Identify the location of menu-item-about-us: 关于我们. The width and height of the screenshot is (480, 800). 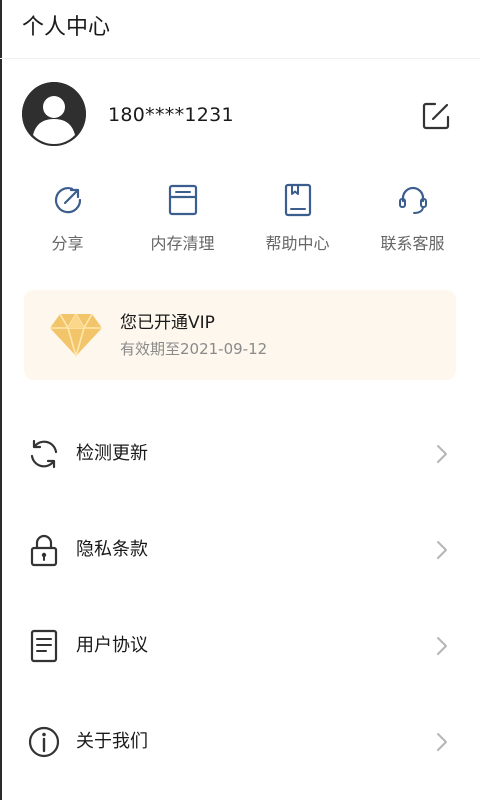
(240, 742).